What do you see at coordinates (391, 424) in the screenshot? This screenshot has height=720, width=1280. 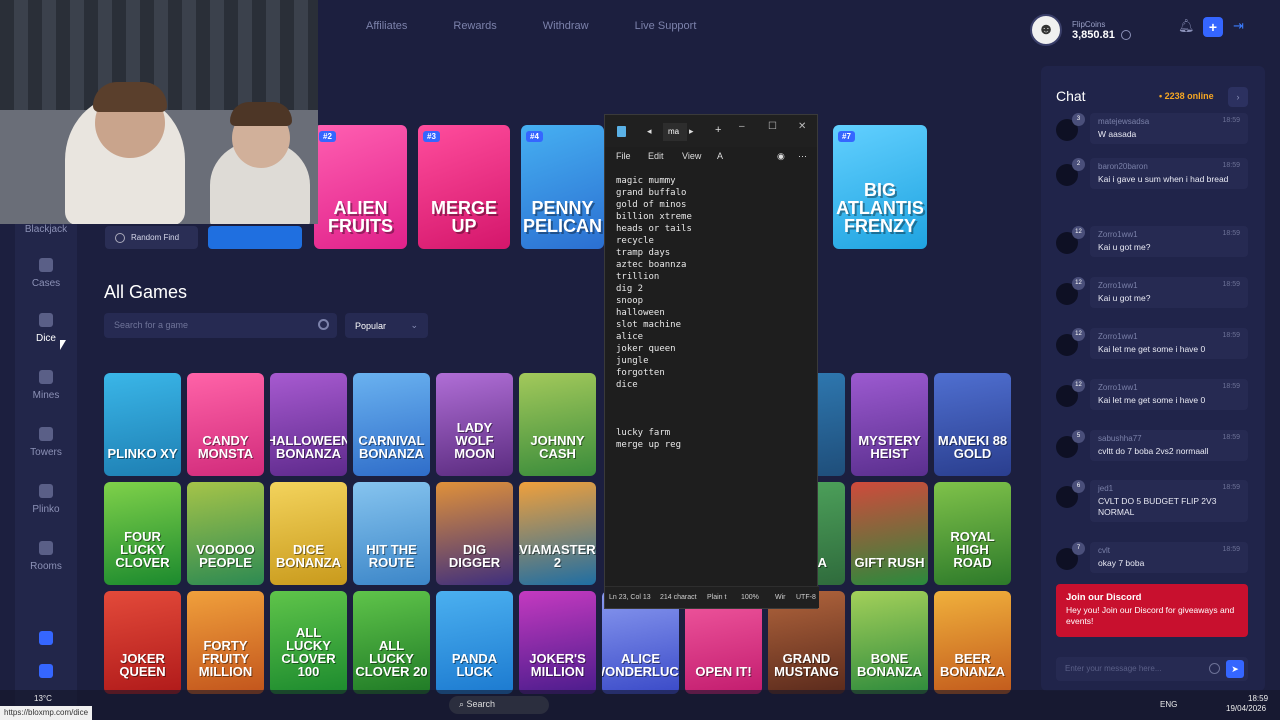 I see `game-card: CARNIVAL BONANZA` at bounding box center [391, 424].